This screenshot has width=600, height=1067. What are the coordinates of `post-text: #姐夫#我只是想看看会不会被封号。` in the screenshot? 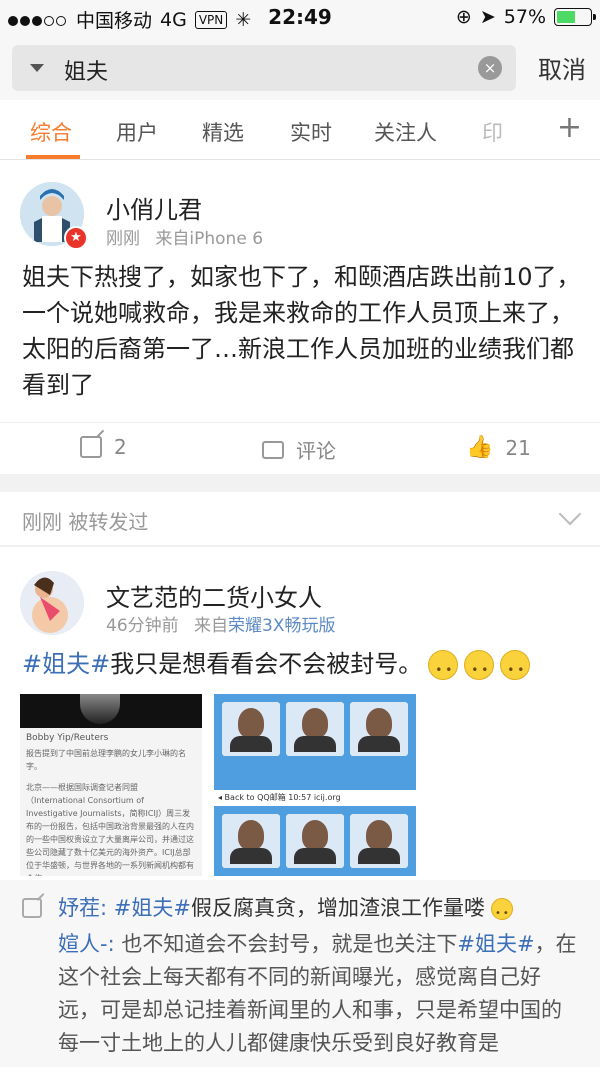 It's located at (276, 667).